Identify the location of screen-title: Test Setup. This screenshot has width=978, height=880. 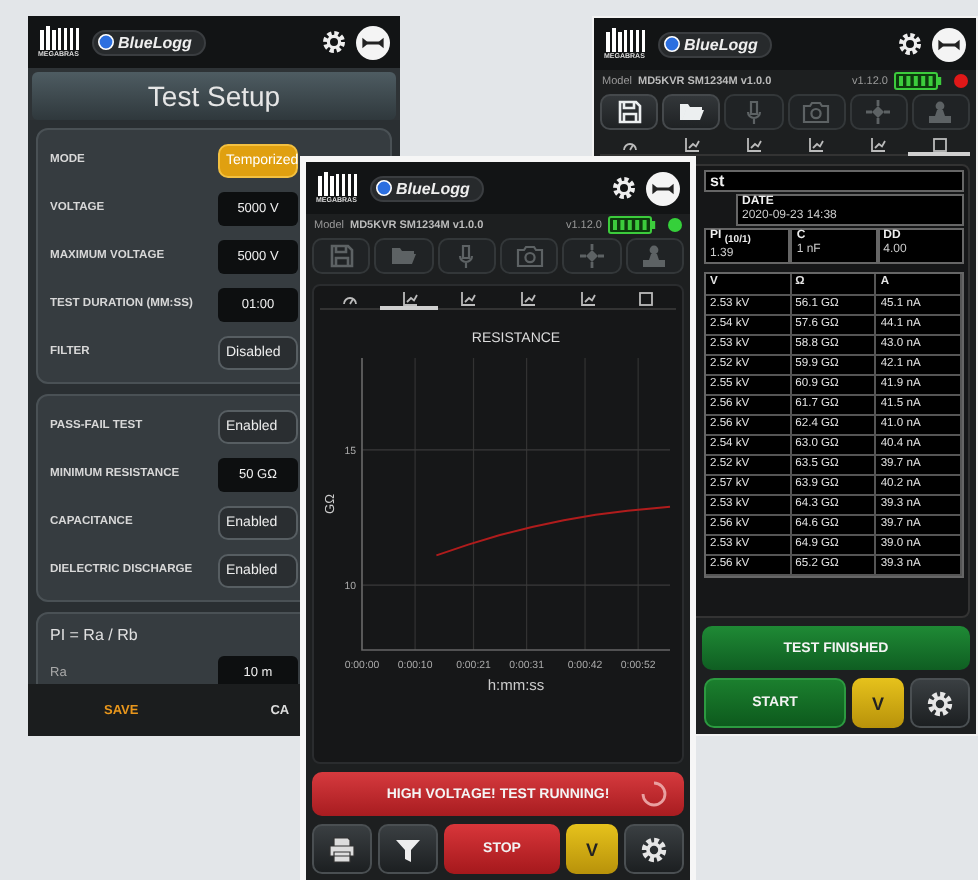
(214, 96).